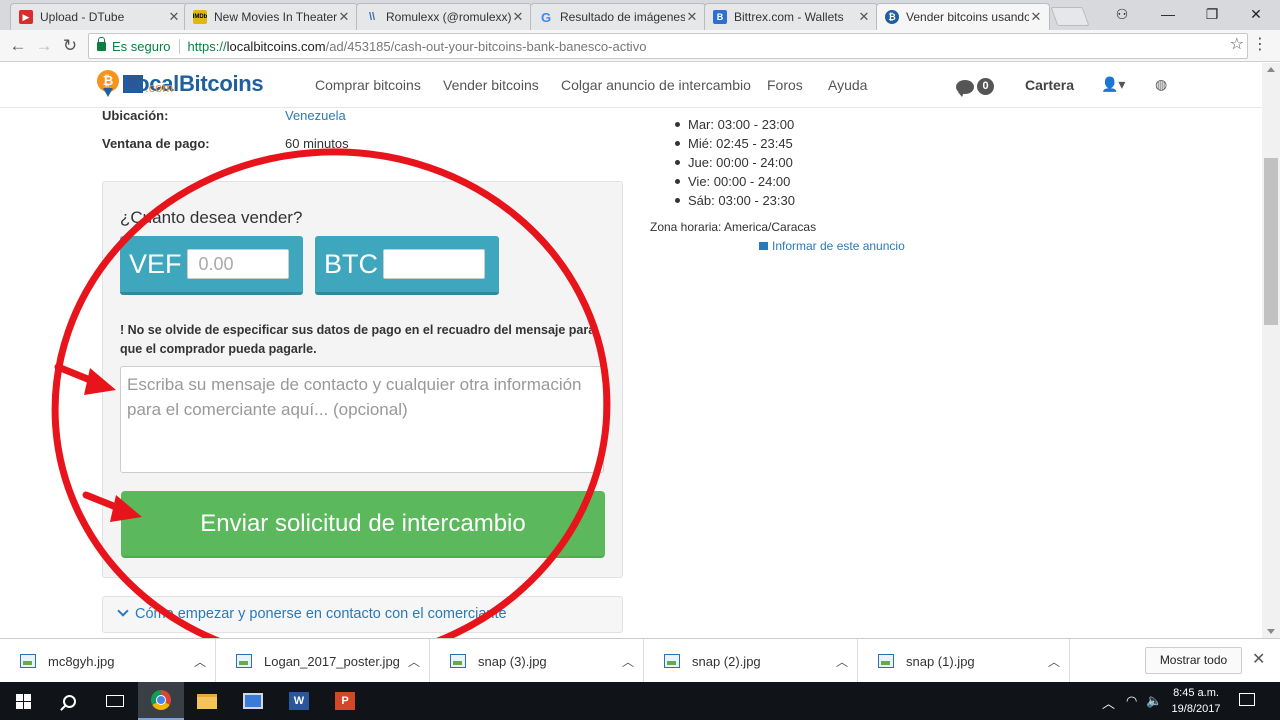  What do you see at coordinates (733, 227) in the screenshot?
I see `timezone-label: Zona horaria: America/Caracas` at bounding box center [733, 227].